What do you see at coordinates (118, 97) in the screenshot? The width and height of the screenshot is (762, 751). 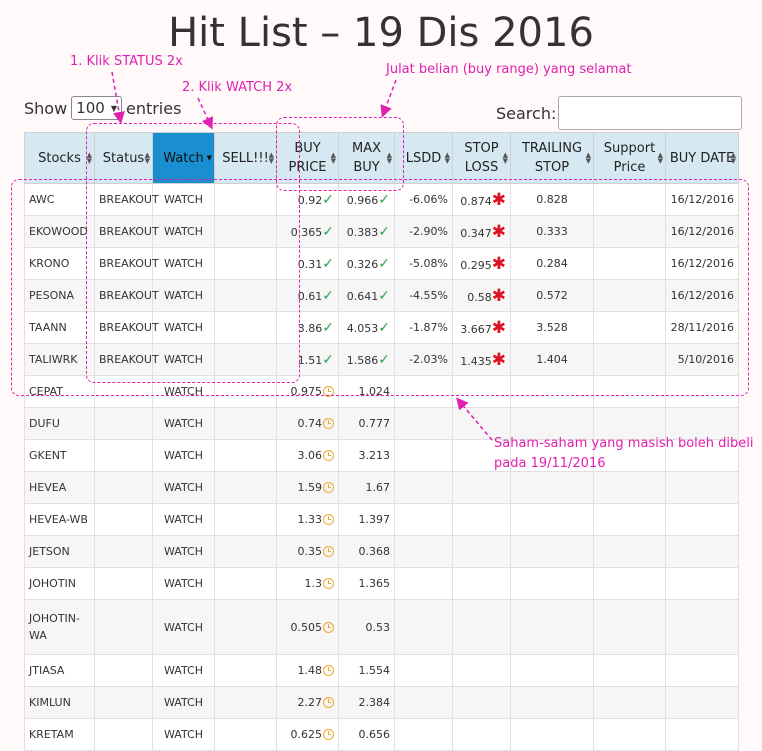 I see `arrow-step1` at bounding box center [118, 97].